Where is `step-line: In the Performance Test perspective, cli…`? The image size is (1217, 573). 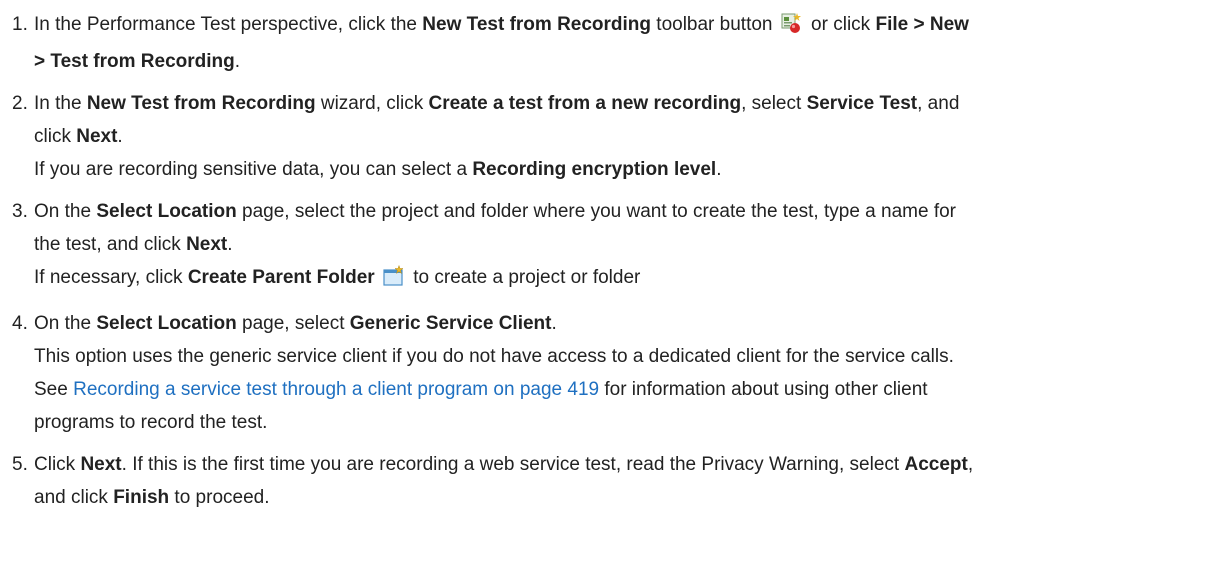 step-line: In the Performance Test perspective, cli… is located at coordinates (618, 26).